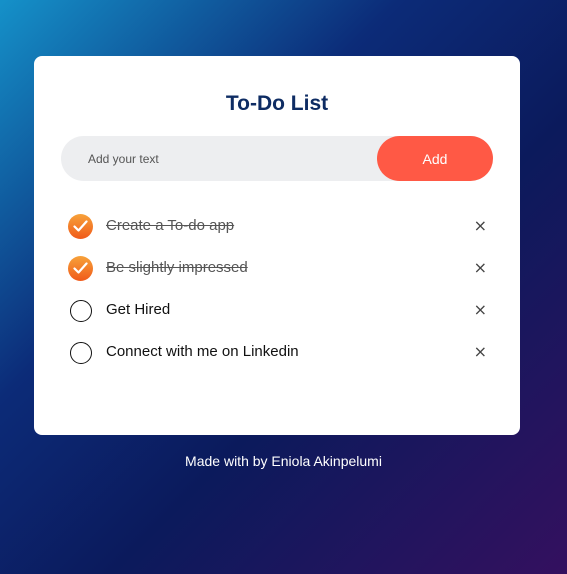  Describe the element at coordinates (138, 309) in the screenshot. I see `task-text: Get Hired` at that location.